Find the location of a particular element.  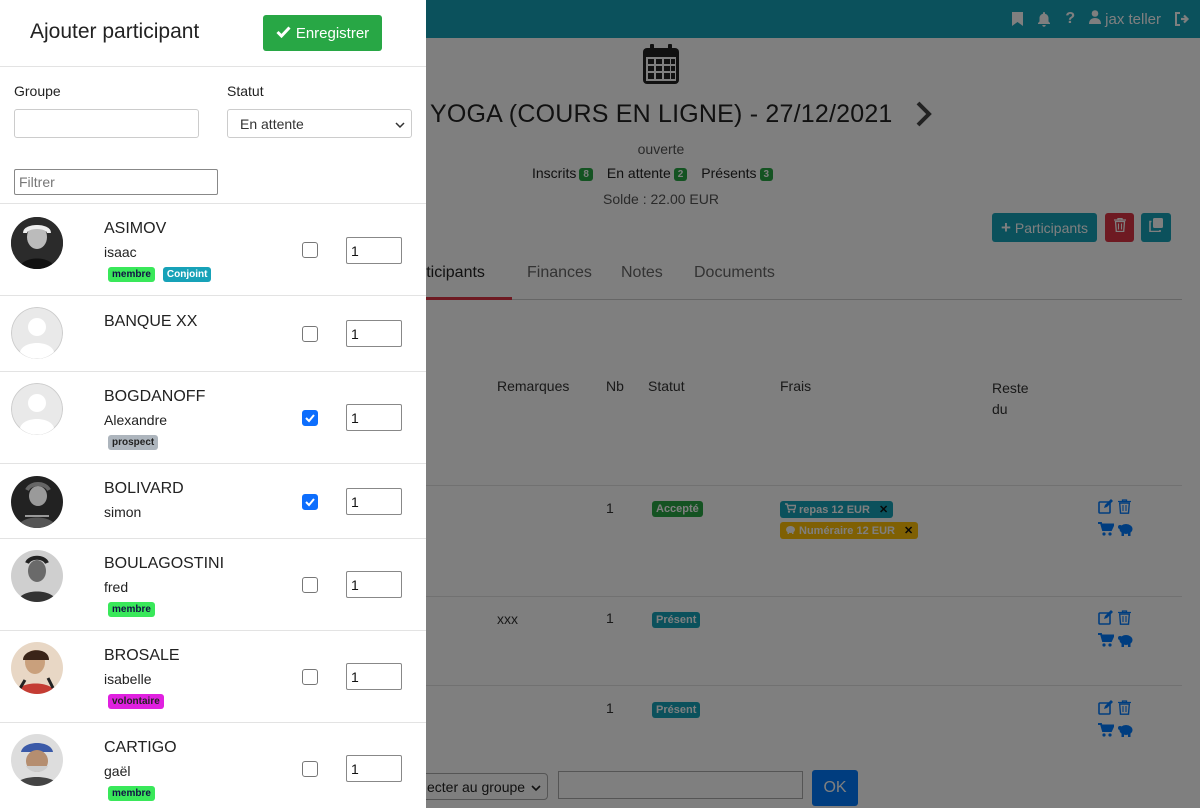

panel-header: Ajouter participant Enregistrer is located at coordinates (213, 33).